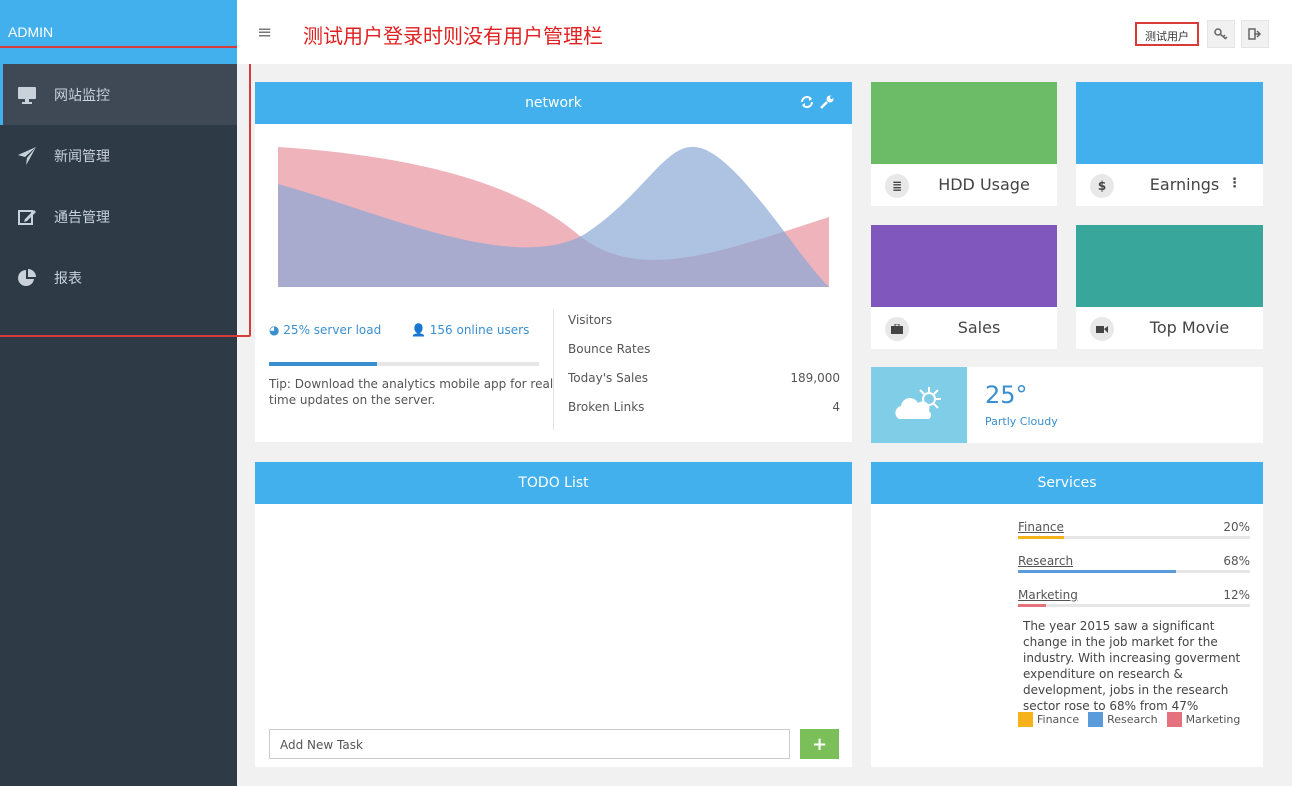 Image resolution: width=1292 pixels, height=786 pixels. I want to click on online-users-text: 156 online users, so click(479, 330).